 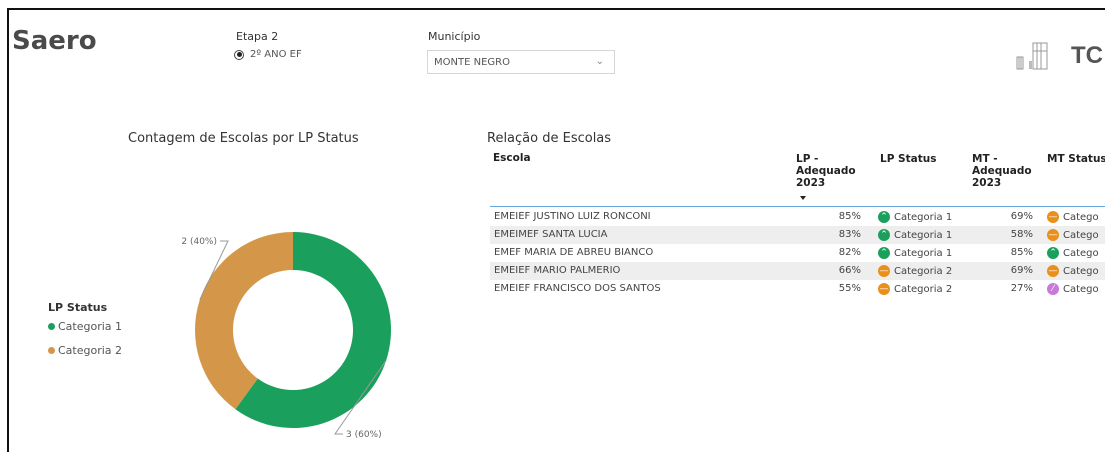 I want to click on cell-lp-adequado: 66%, so click(x=849, y=270).